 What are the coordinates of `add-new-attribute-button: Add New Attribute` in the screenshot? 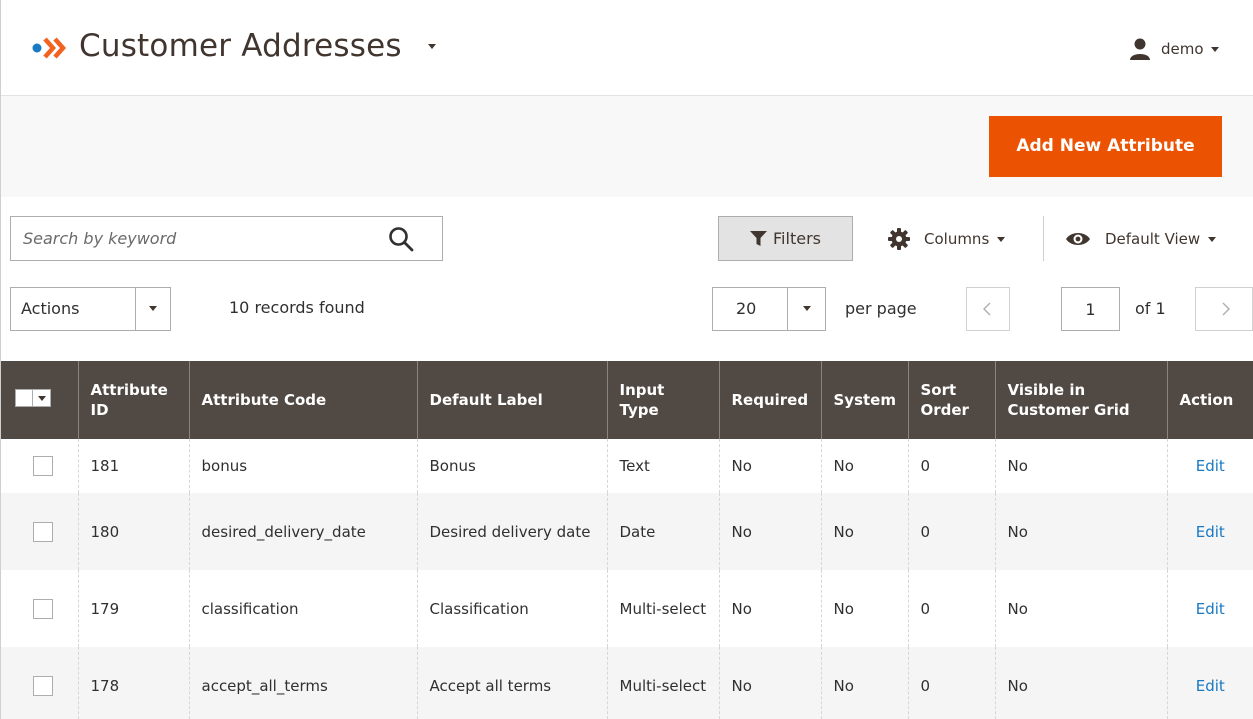 It's located at (1105, 146).